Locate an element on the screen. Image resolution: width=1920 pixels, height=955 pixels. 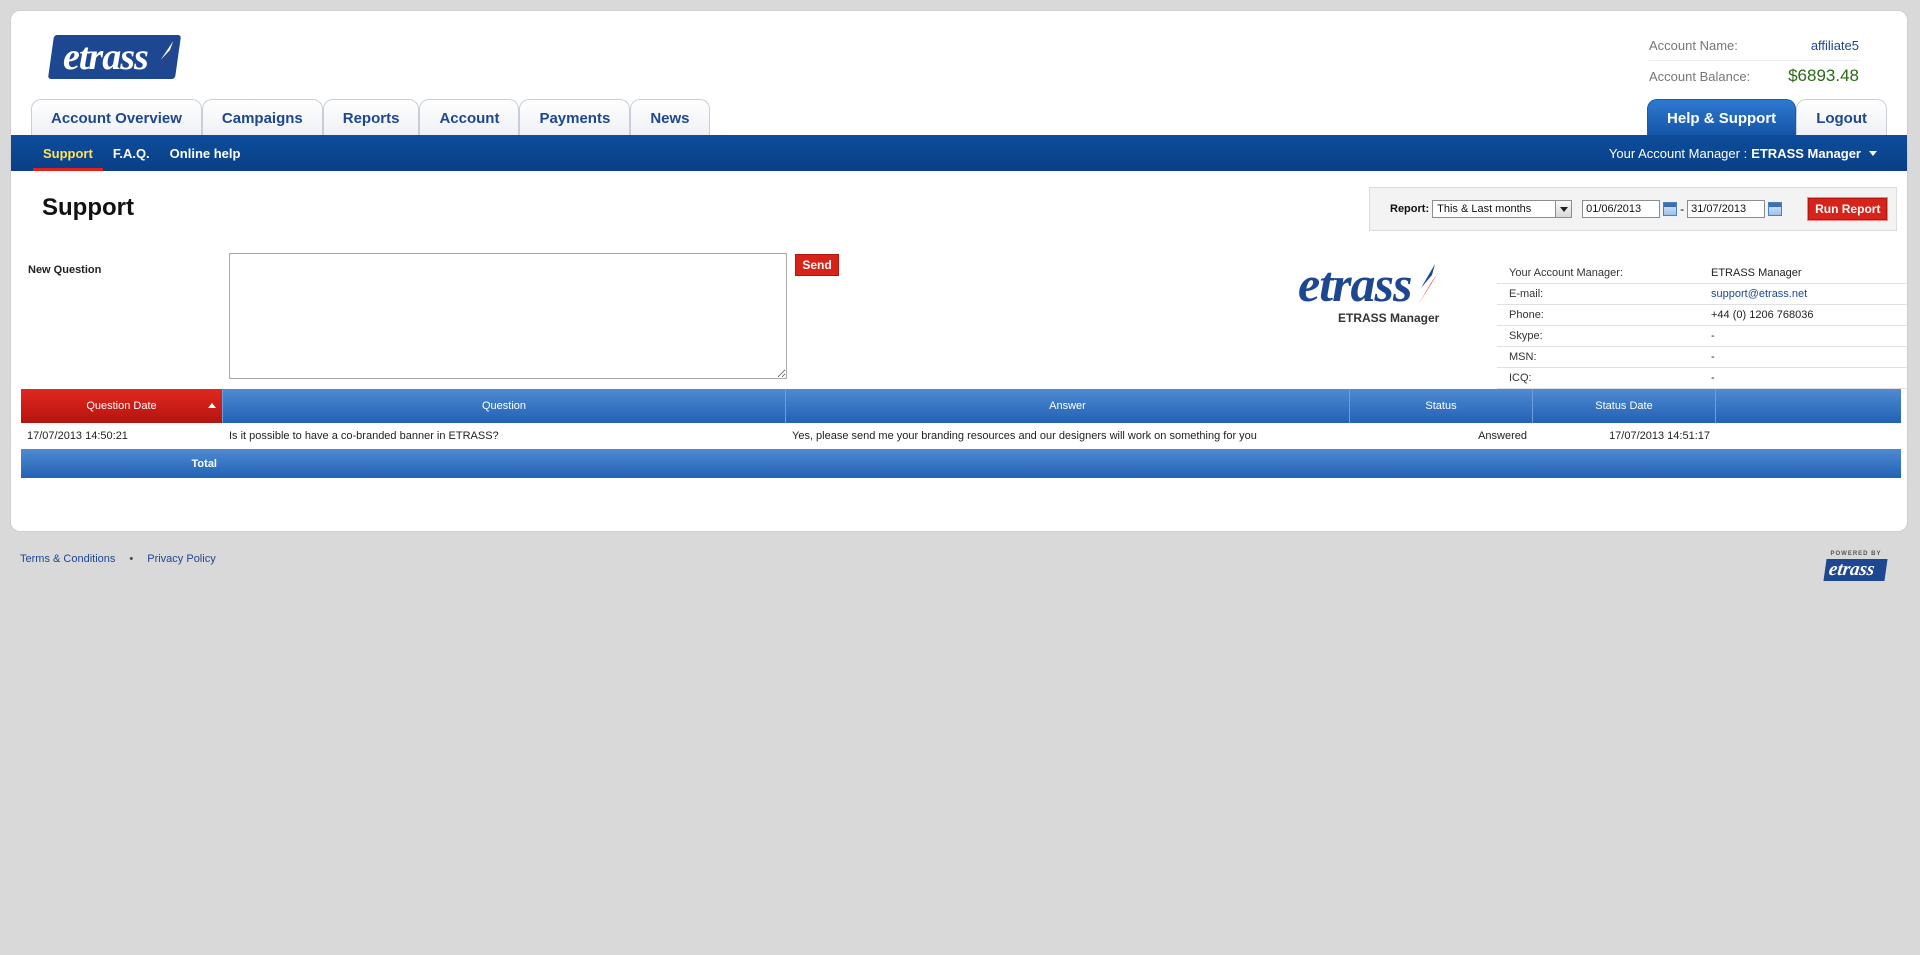
footer-links: Terms & Conditions • Privacy Policy is located at coordinates (118, 559).